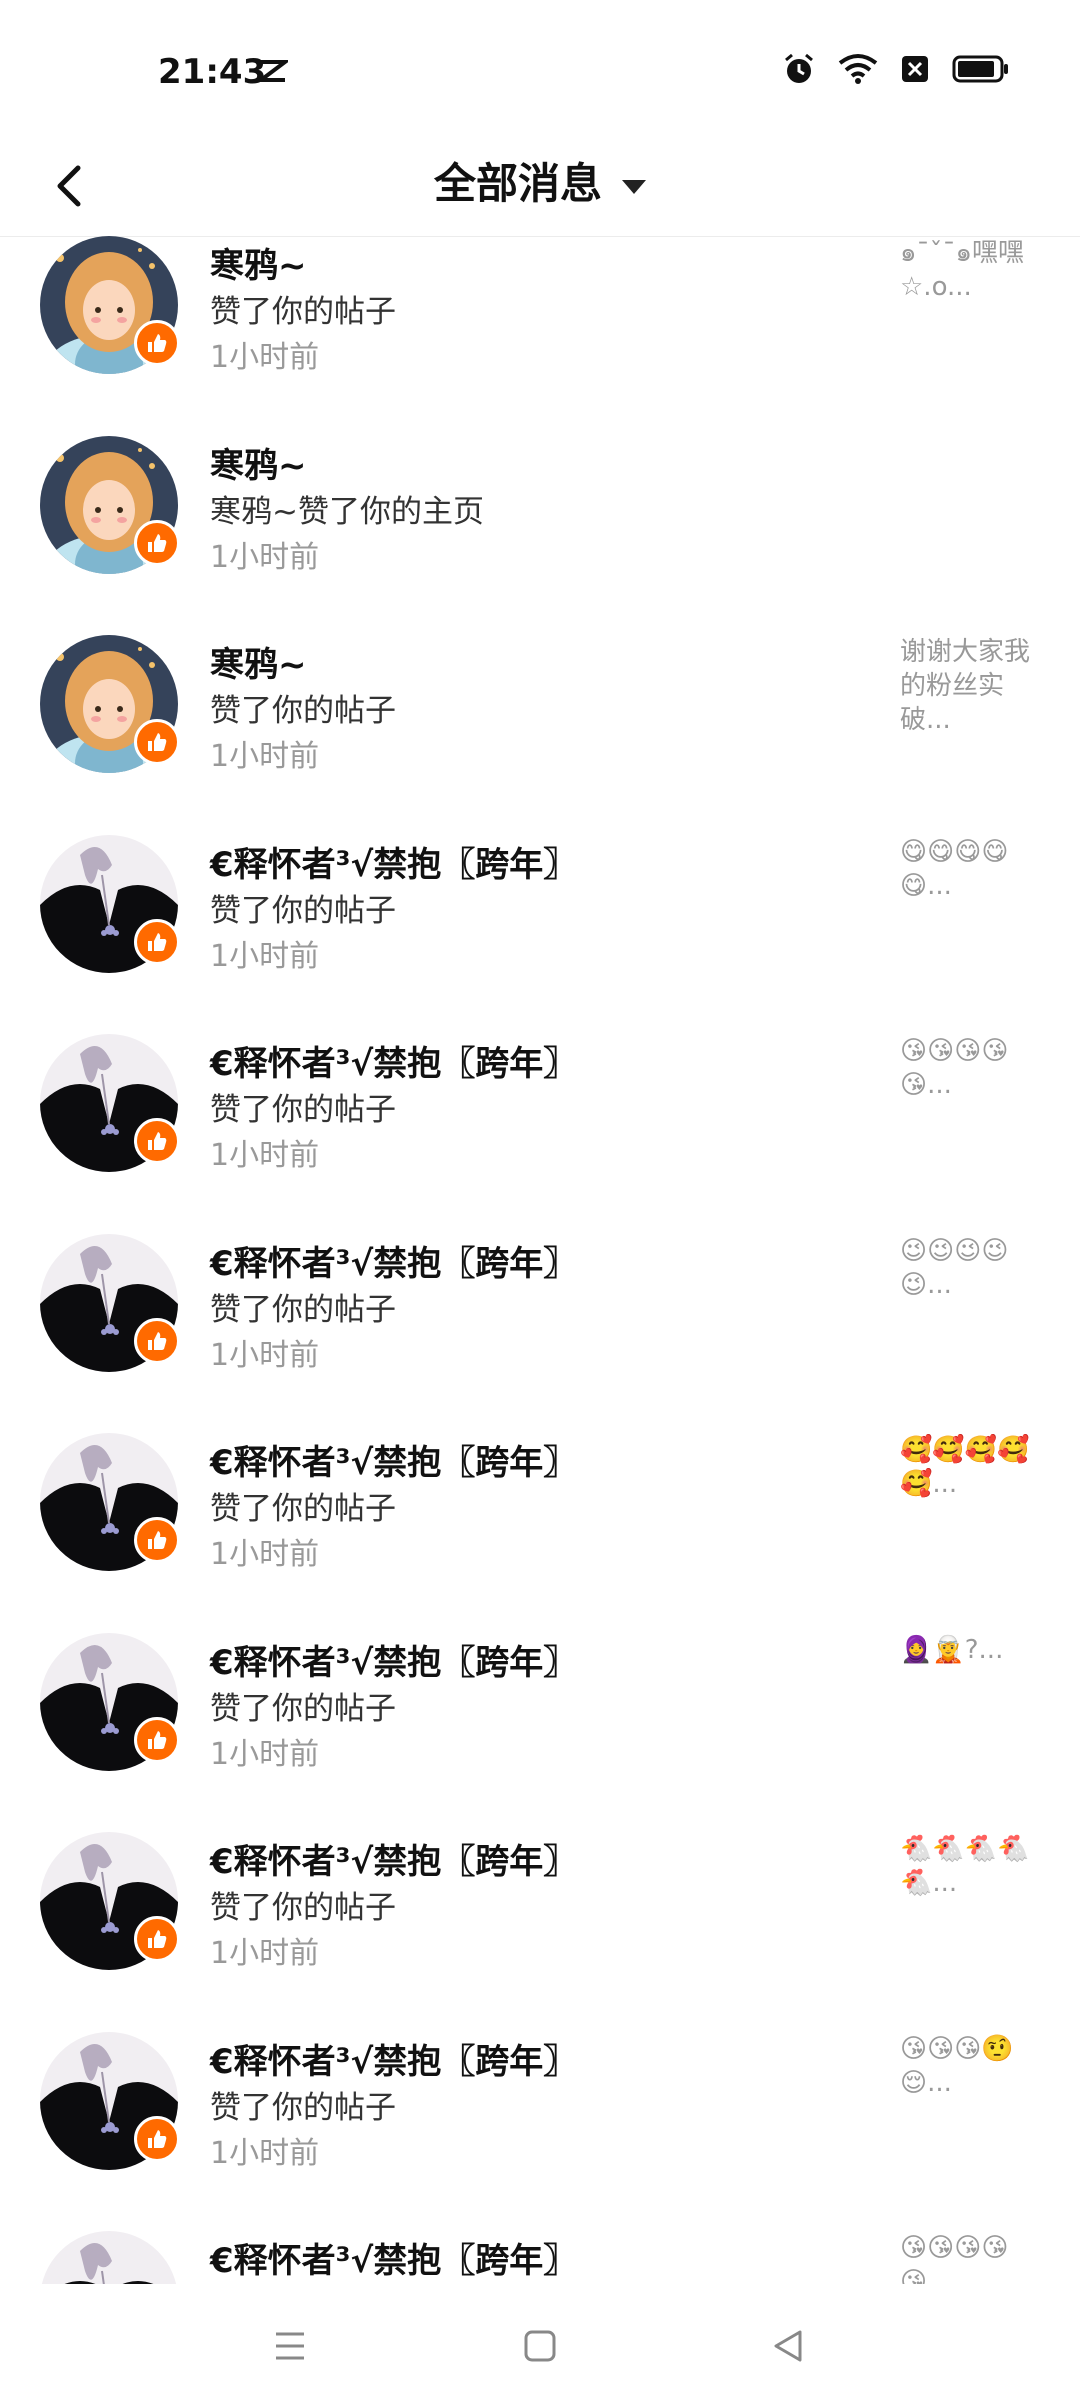 This screenshot has width=1080, height=2400. Describe the element at coordinates (109, 2257) in the screenshot. I see `avatar` at that location.